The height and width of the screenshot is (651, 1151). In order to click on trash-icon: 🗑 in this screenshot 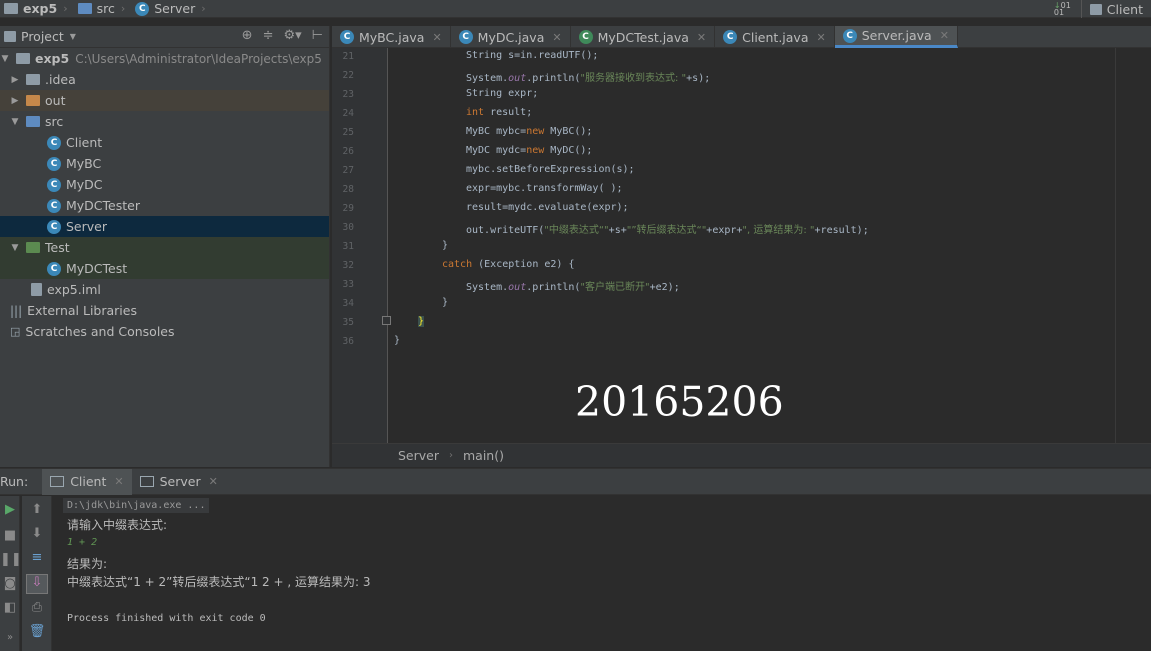, I will do `click(37, 631)`.